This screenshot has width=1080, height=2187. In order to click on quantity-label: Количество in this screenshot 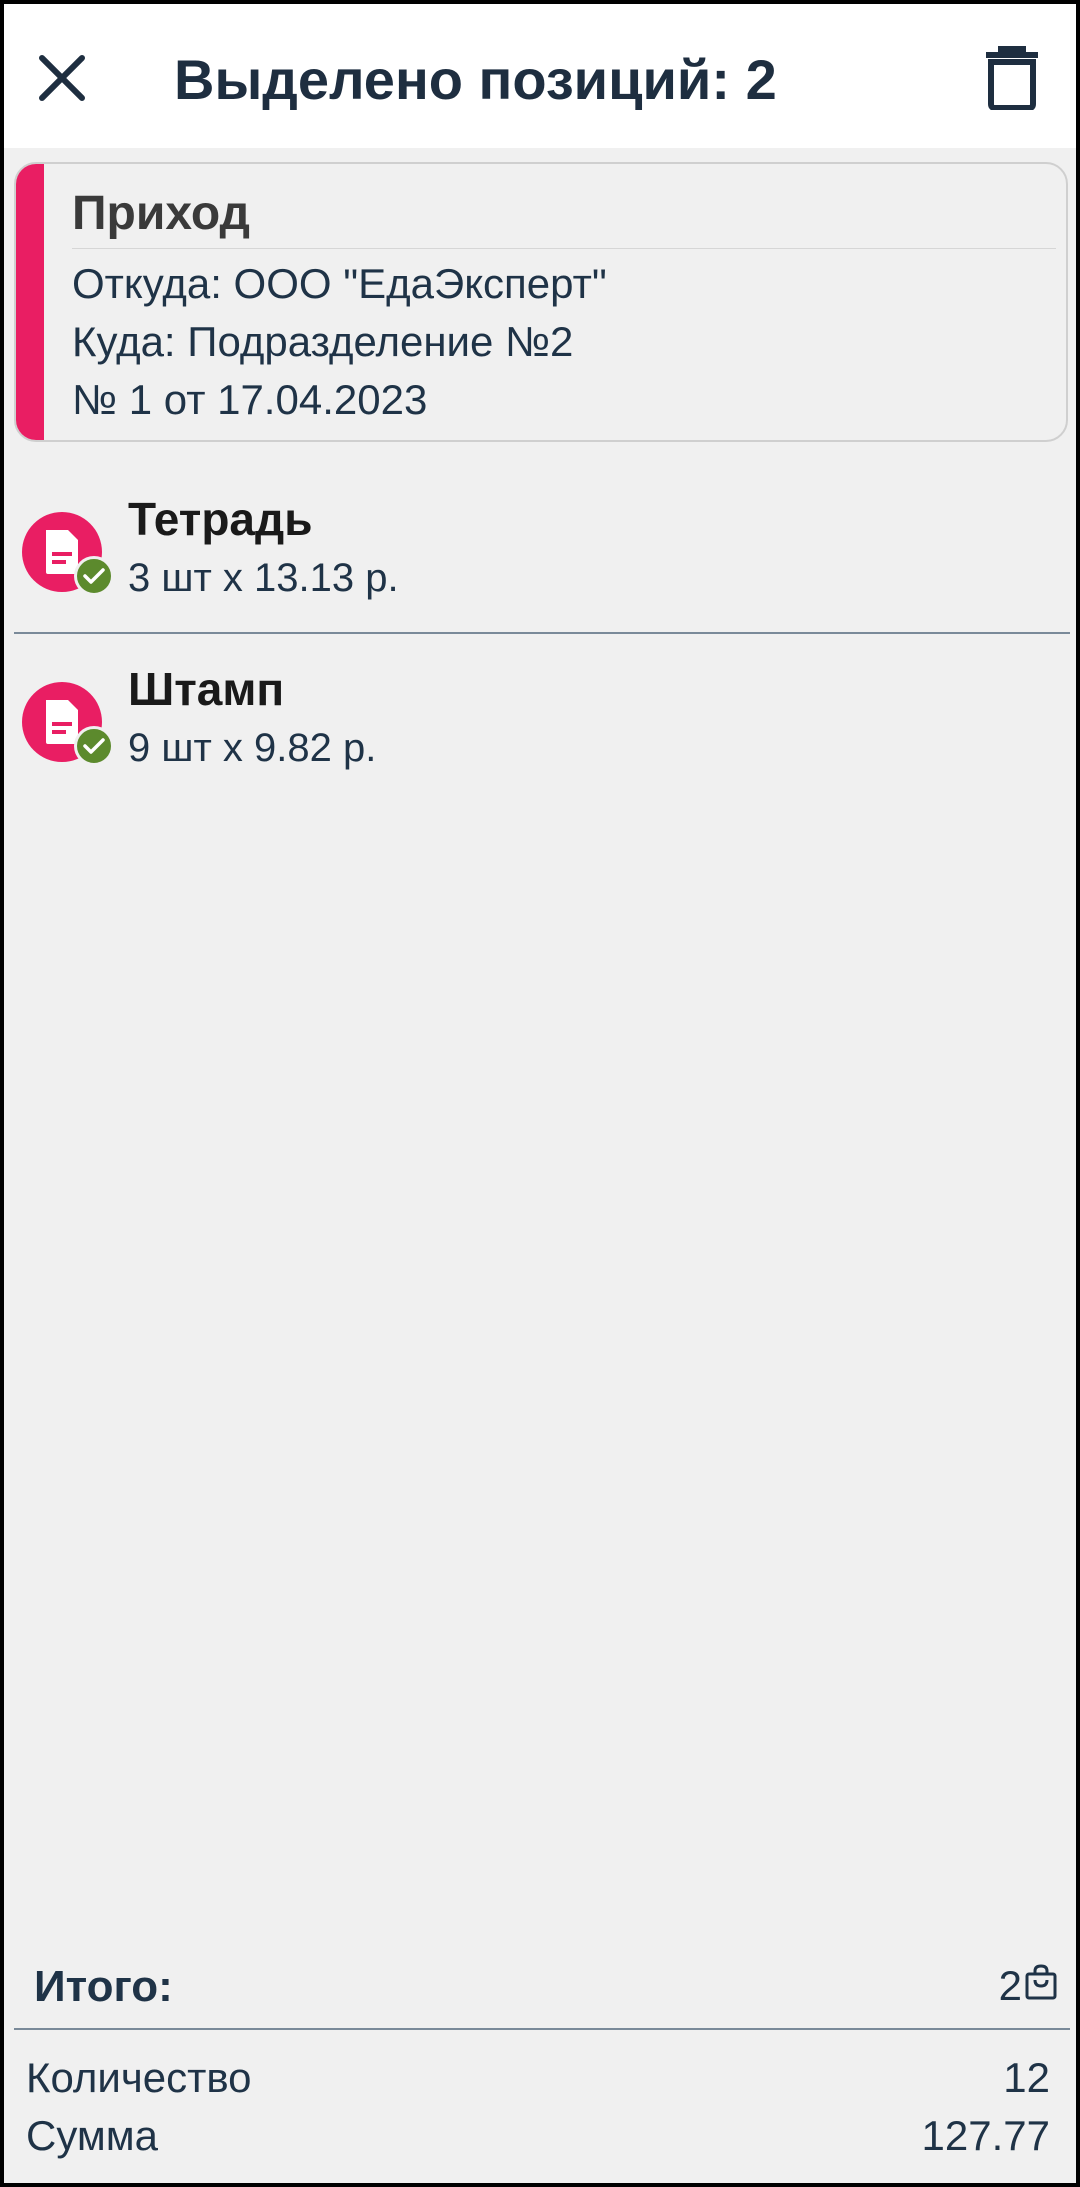, I will do `click(139, 2077)`.